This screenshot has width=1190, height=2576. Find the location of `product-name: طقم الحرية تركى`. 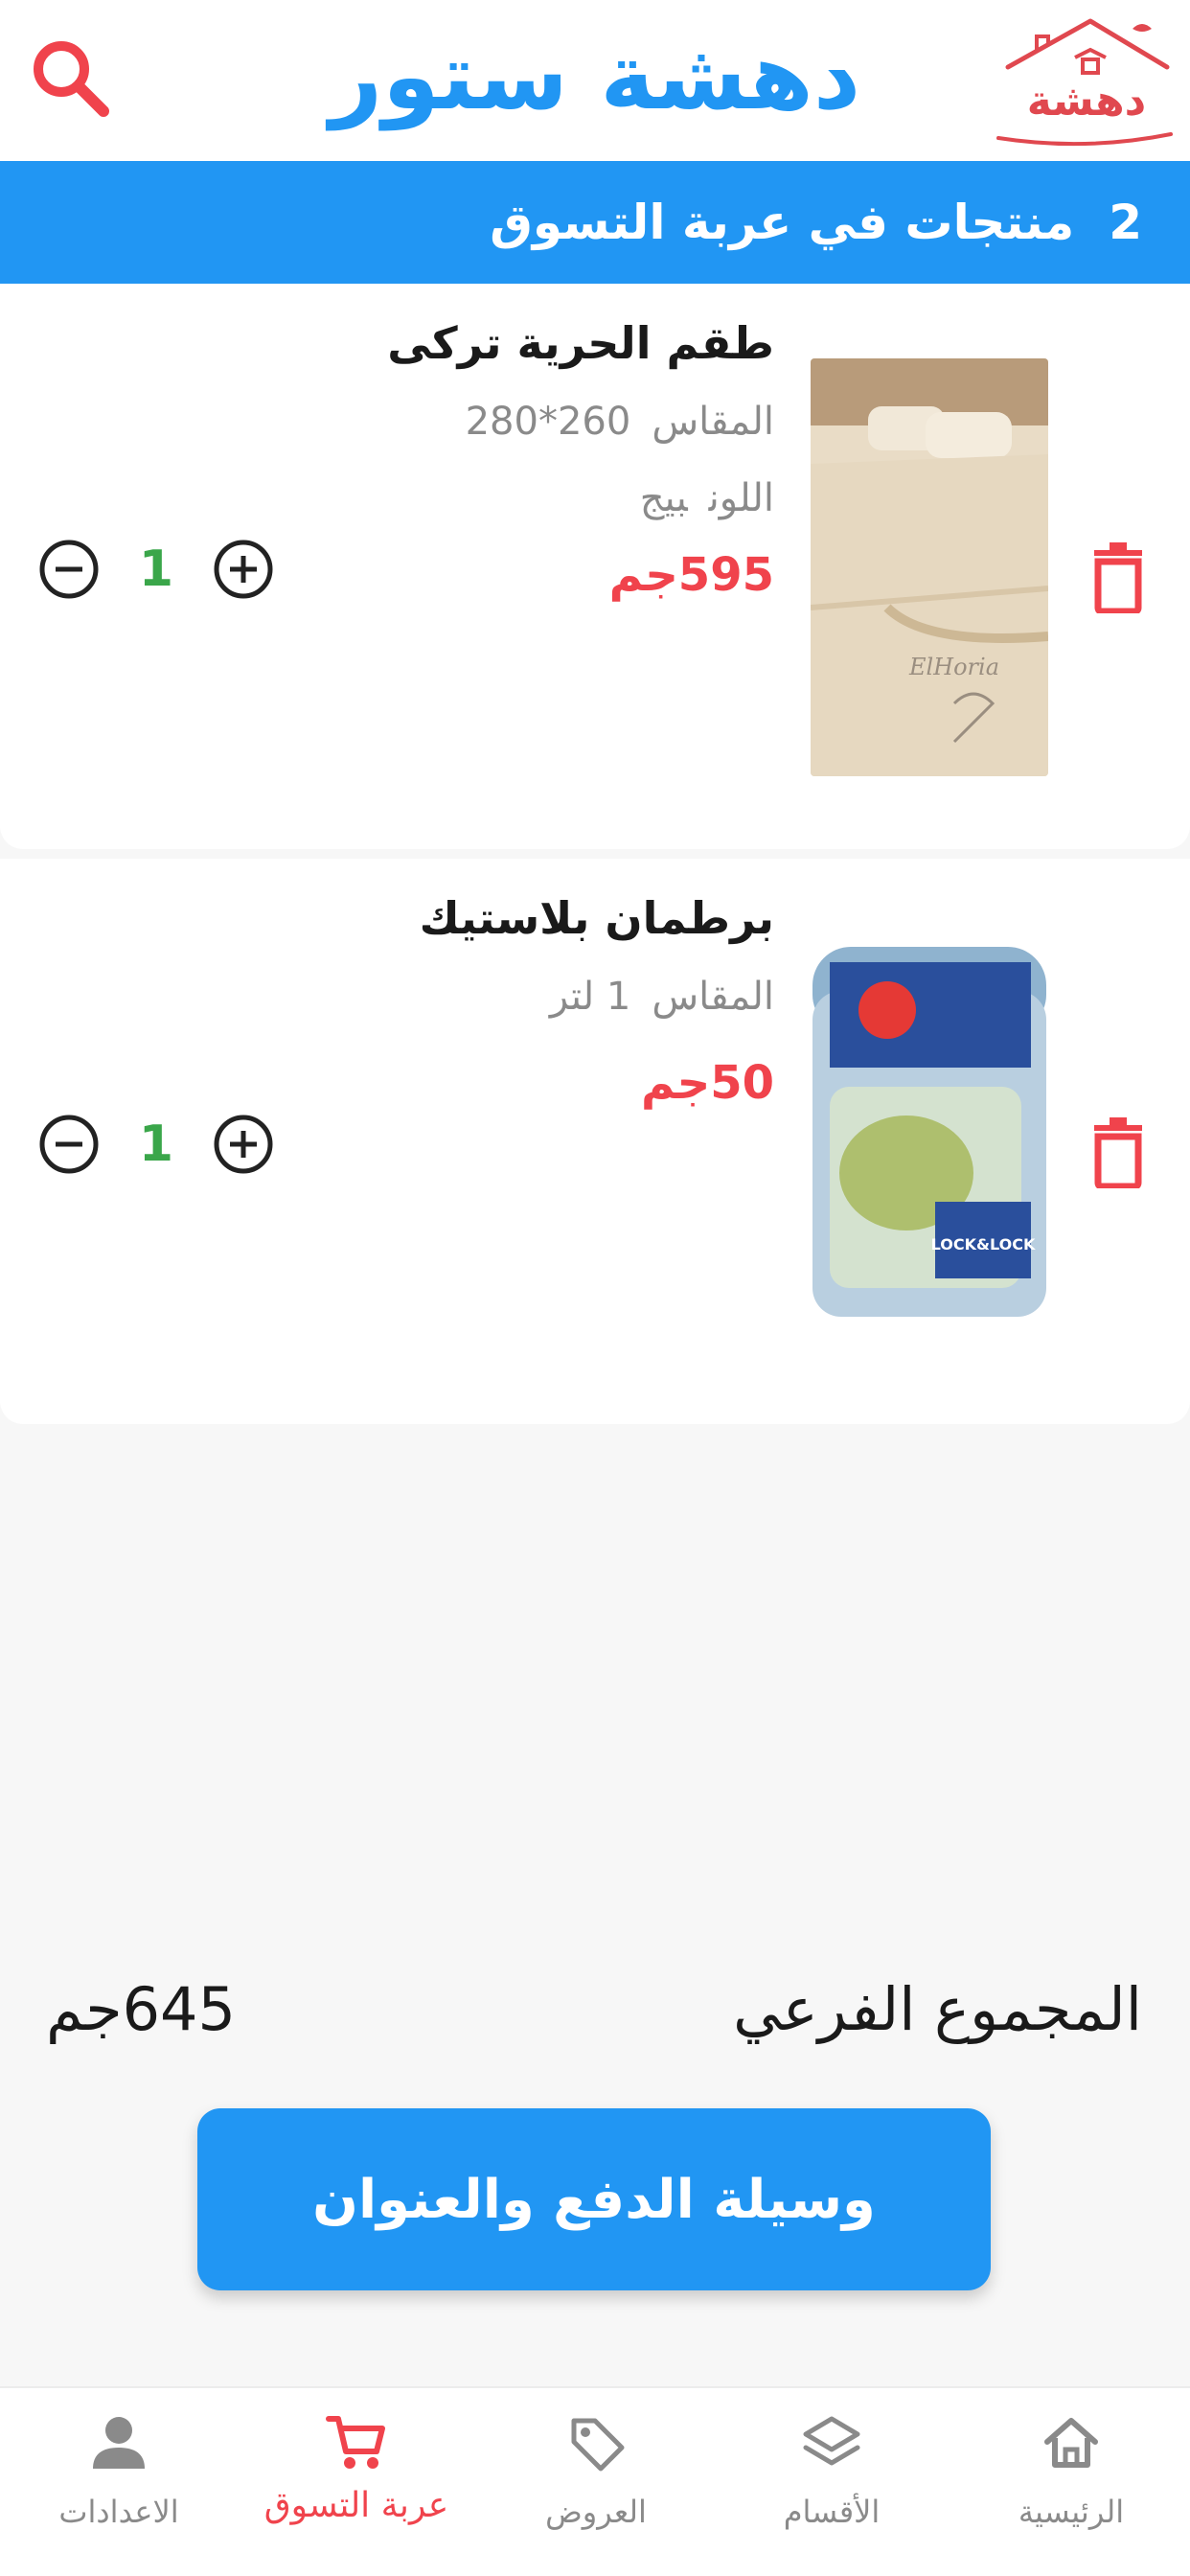

product-name: طقم الحرية تركى is located at coordinates (525, 343).